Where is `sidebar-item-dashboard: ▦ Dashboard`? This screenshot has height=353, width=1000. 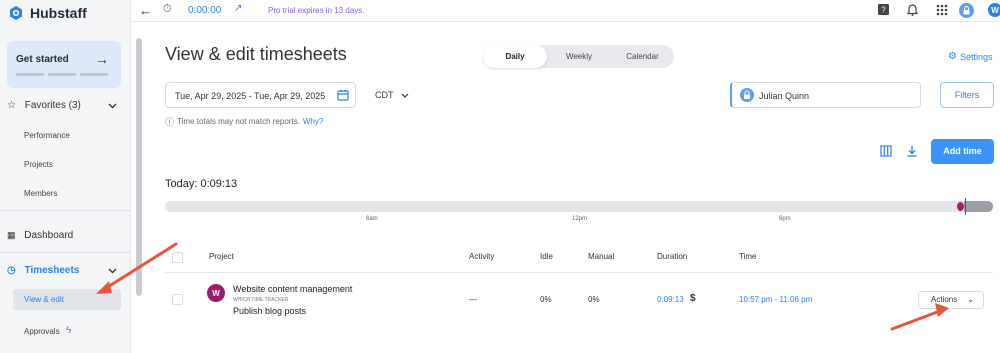
sidebar-item-dashboard: ▦ Dashboard is located at coordinates (40, 235).